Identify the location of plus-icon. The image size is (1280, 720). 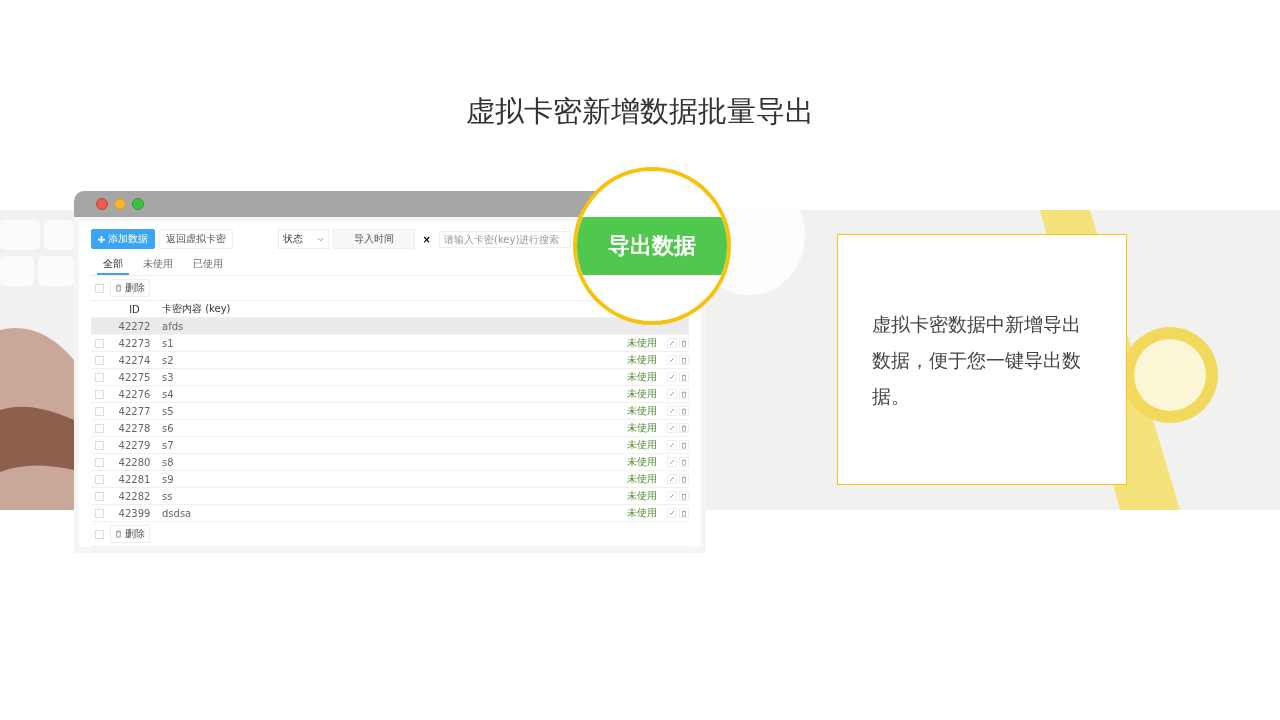
(101, 239).